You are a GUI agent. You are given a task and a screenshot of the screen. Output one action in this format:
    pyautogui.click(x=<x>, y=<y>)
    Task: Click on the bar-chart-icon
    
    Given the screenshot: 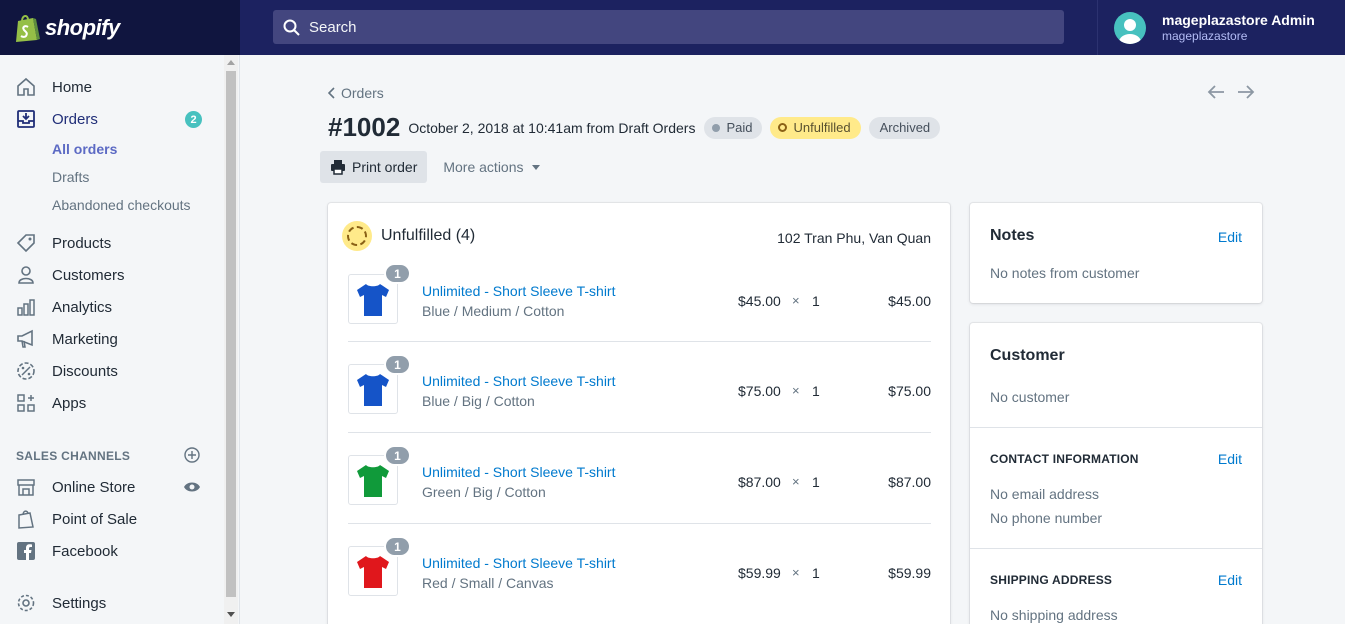 What is the action you would take?
    pyautogui.click(x=26, y=307)
    